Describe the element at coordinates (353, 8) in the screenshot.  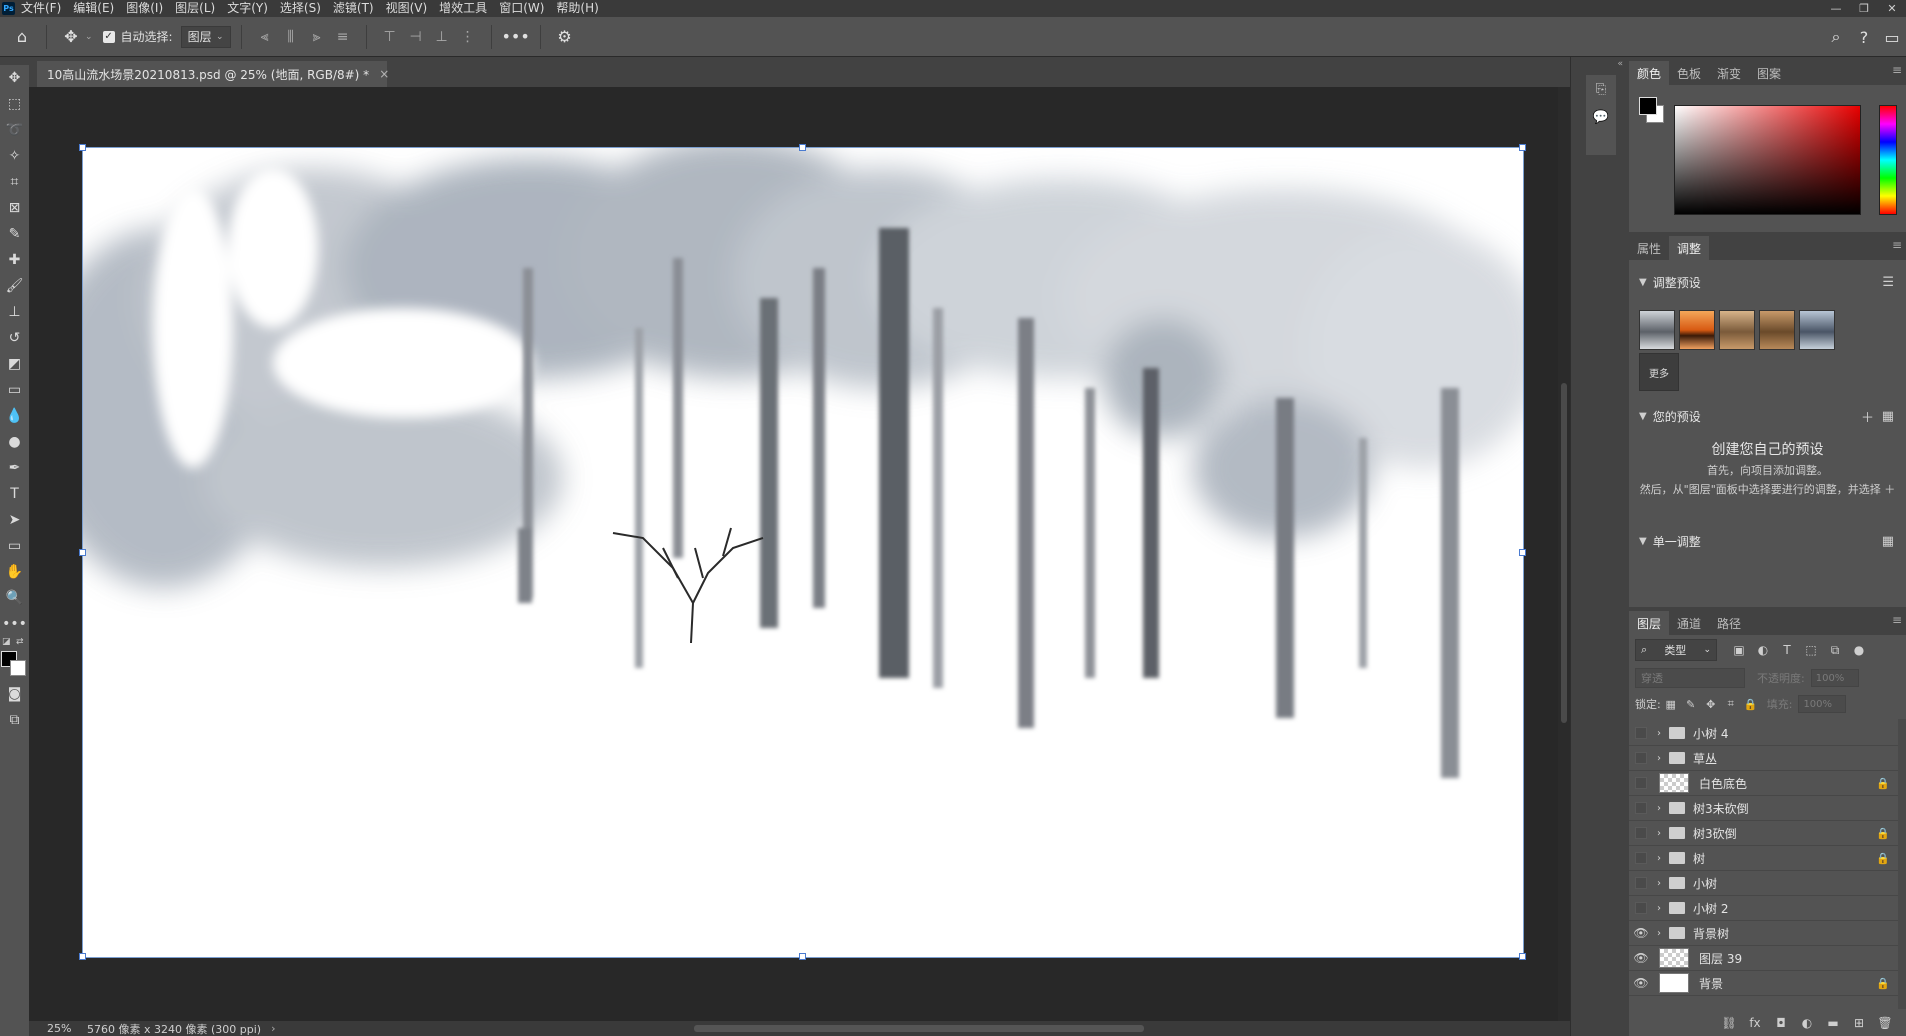
I see `menu-filter: 滤镜(T)` at that location.